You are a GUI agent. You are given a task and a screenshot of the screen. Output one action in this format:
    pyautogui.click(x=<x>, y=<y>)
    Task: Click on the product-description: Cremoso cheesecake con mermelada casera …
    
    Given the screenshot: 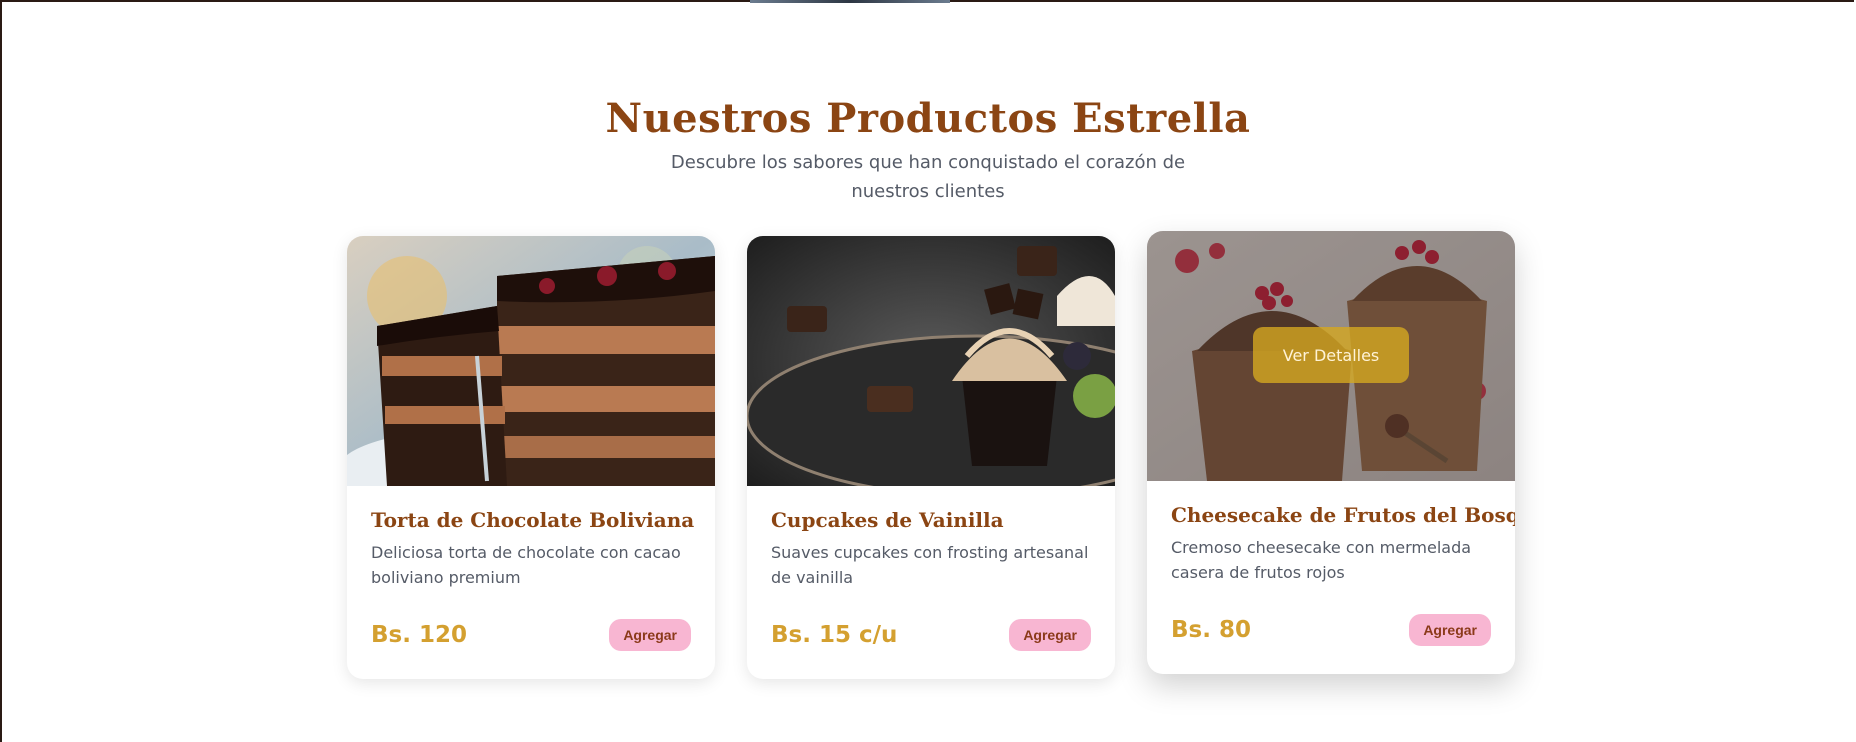 What is the action you would take?
    pyautogui.click(x=1321, y=560)
    